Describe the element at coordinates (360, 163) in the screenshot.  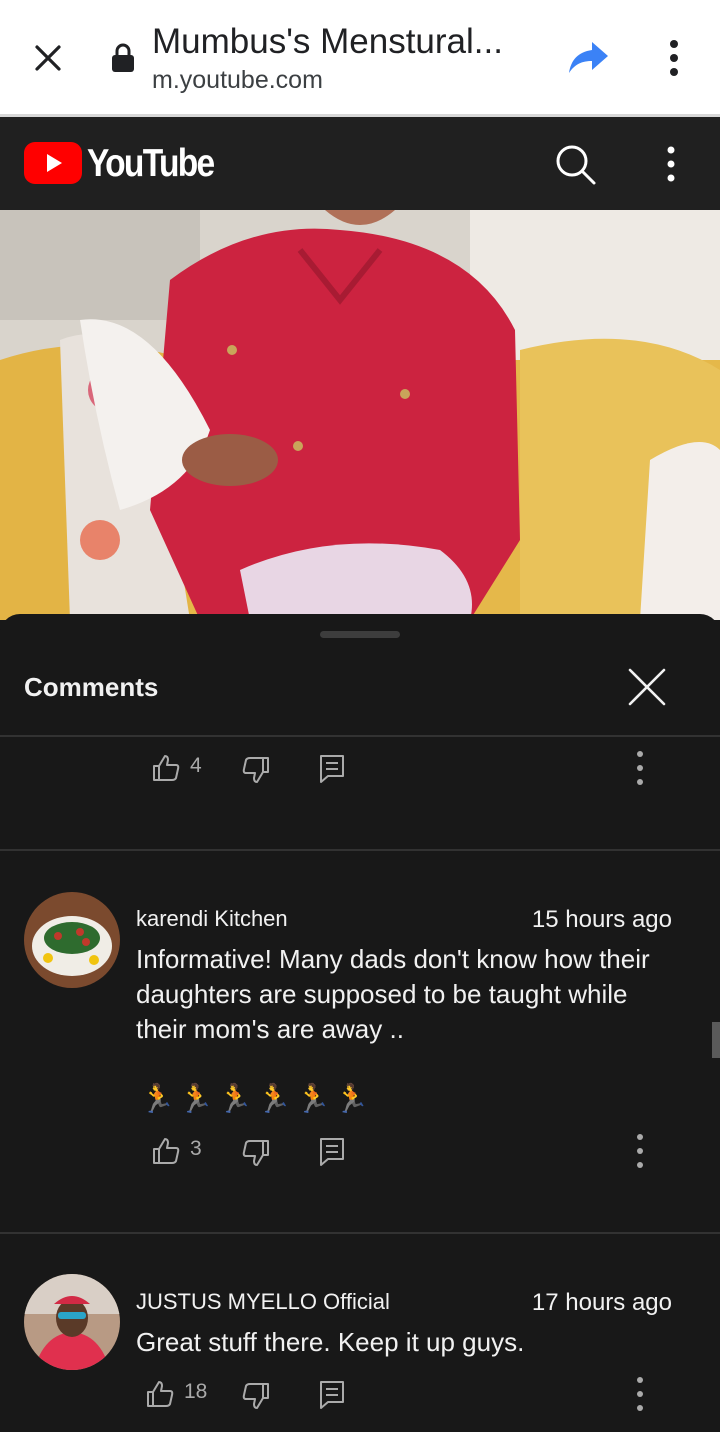
I see `youtube-header: YouTube` at that location.